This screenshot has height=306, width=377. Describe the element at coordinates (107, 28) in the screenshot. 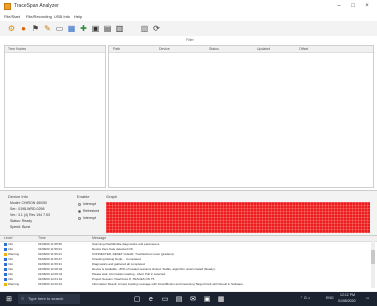

I see `disk-icon: ▤` at that location.